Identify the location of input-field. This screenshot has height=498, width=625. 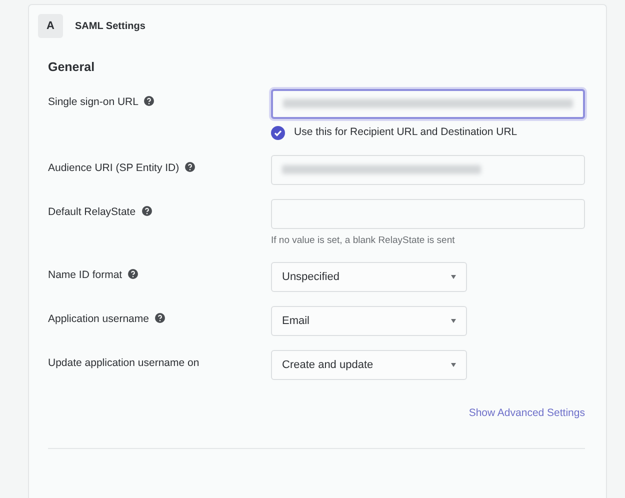
(428, 103).